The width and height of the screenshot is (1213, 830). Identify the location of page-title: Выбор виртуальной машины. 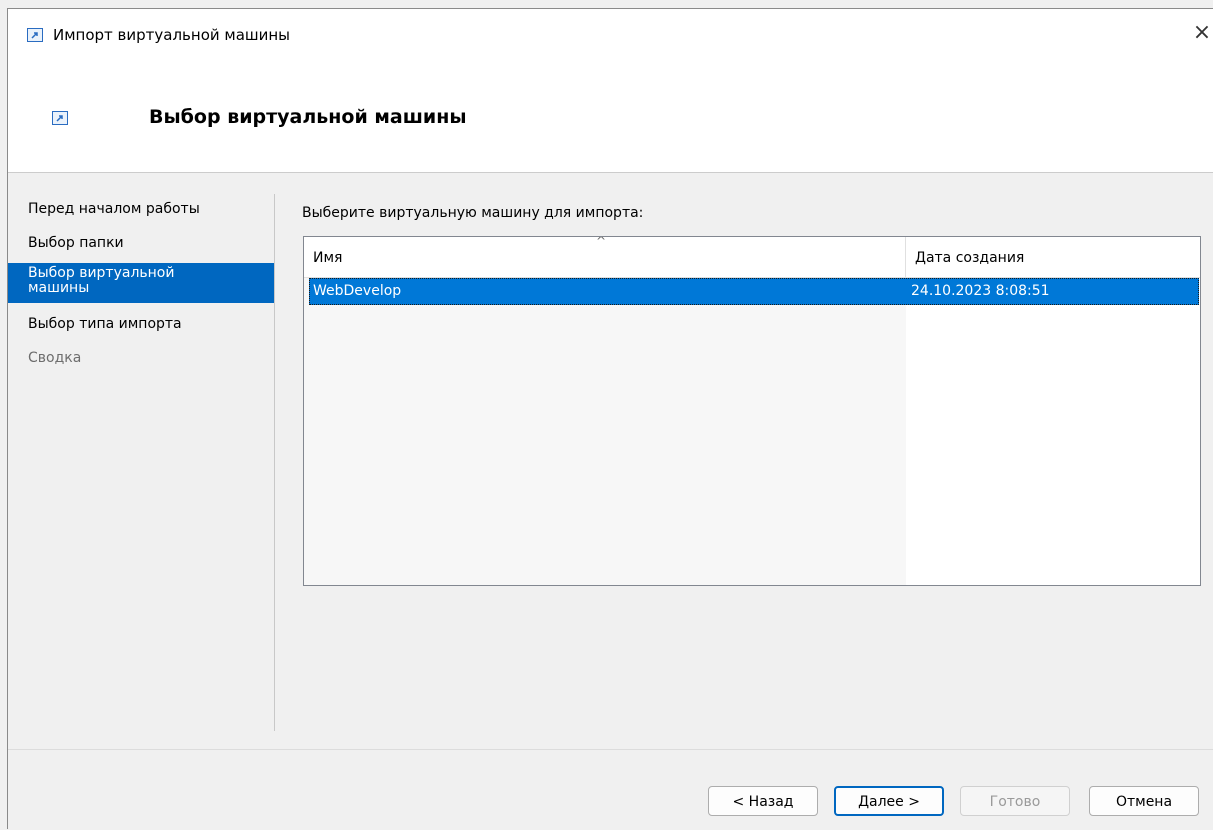
(308, 117).